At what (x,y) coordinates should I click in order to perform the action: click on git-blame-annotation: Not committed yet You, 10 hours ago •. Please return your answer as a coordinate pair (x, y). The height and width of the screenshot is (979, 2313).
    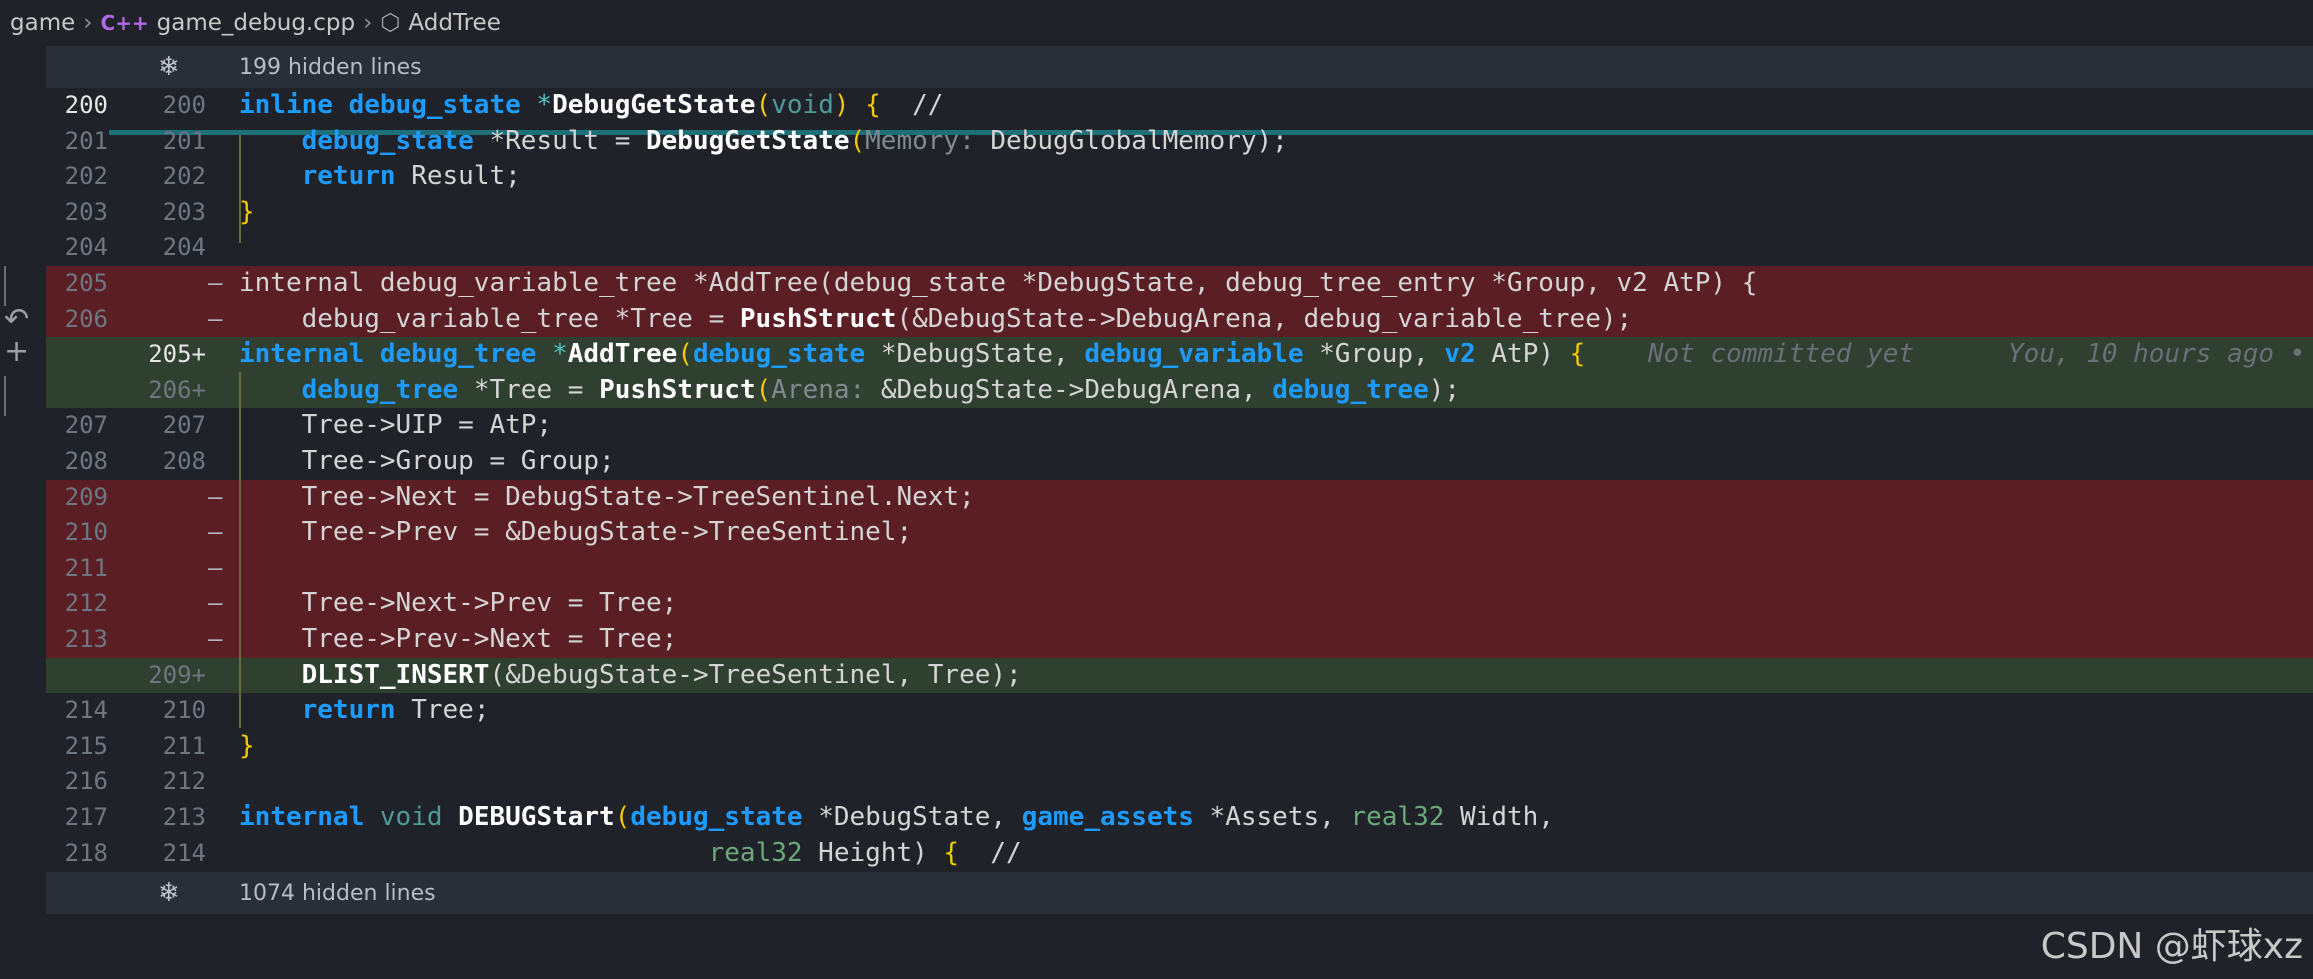
    Looking at the image, I should click on (1945, 354).